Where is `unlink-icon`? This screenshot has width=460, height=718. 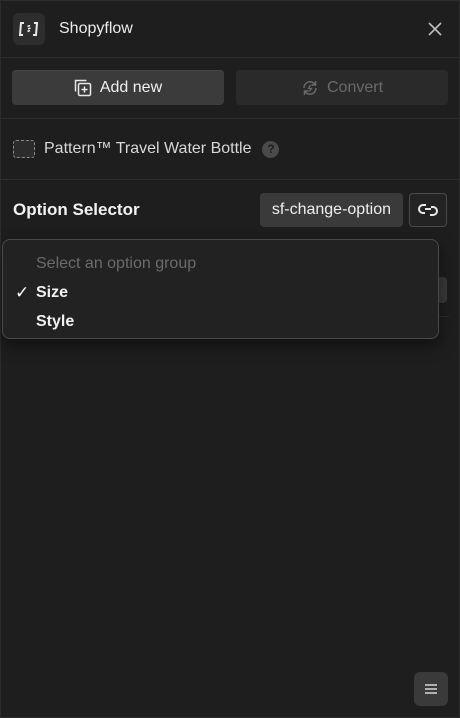
unlink-icon is located at coordinates (428, 209).